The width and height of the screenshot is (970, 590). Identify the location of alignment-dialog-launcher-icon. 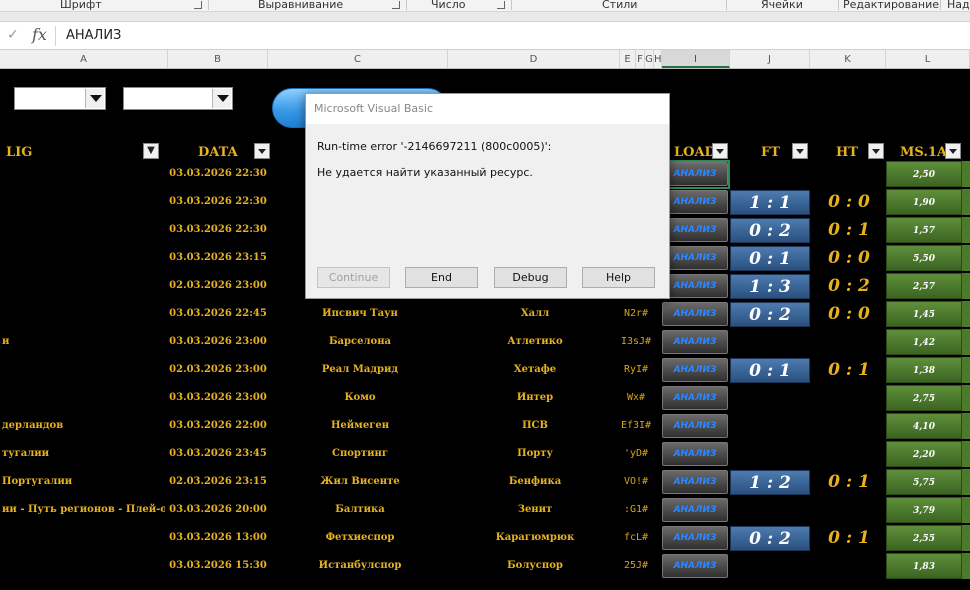
(396, 5).